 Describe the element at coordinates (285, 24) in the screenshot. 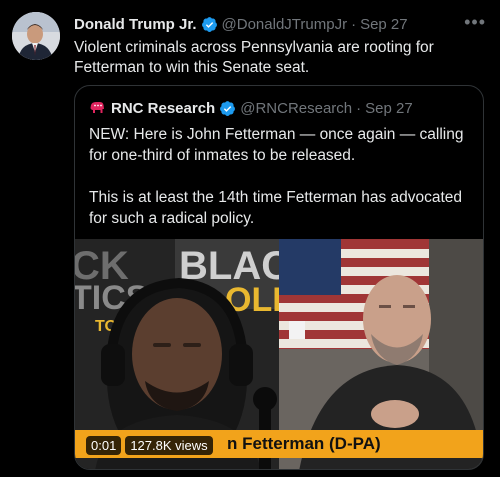

I see `author-handle: @DonaldJTrumpJr` at that location.